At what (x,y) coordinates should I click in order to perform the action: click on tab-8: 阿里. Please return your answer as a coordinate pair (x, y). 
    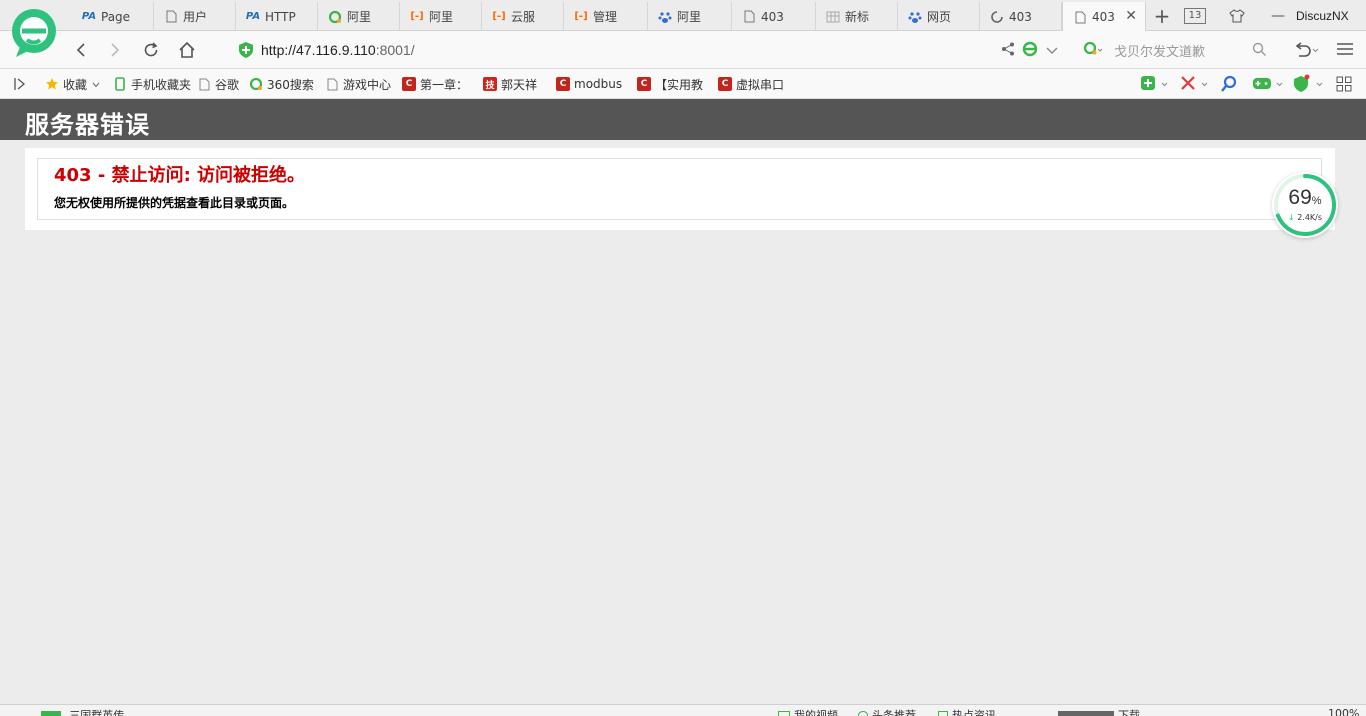
    Looking at the image, I should click on (690, 16).